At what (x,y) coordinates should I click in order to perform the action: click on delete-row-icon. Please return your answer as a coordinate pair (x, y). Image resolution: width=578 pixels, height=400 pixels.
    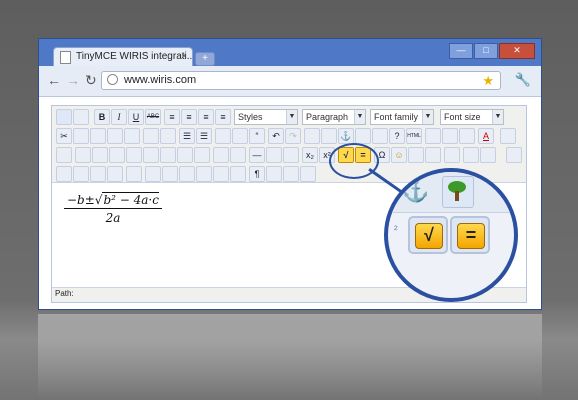
    Looking at the image, I should click on (151, 155).